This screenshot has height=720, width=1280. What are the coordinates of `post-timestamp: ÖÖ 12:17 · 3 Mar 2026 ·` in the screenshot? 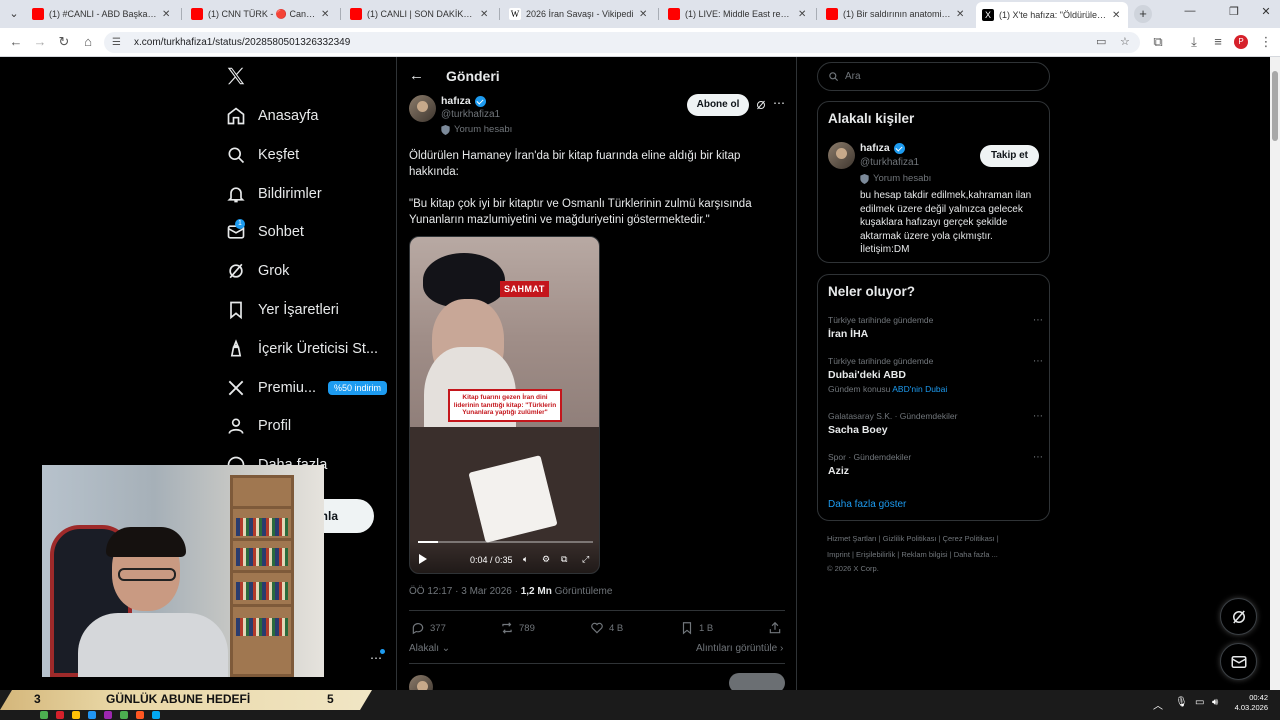 It's located at (465, 591).